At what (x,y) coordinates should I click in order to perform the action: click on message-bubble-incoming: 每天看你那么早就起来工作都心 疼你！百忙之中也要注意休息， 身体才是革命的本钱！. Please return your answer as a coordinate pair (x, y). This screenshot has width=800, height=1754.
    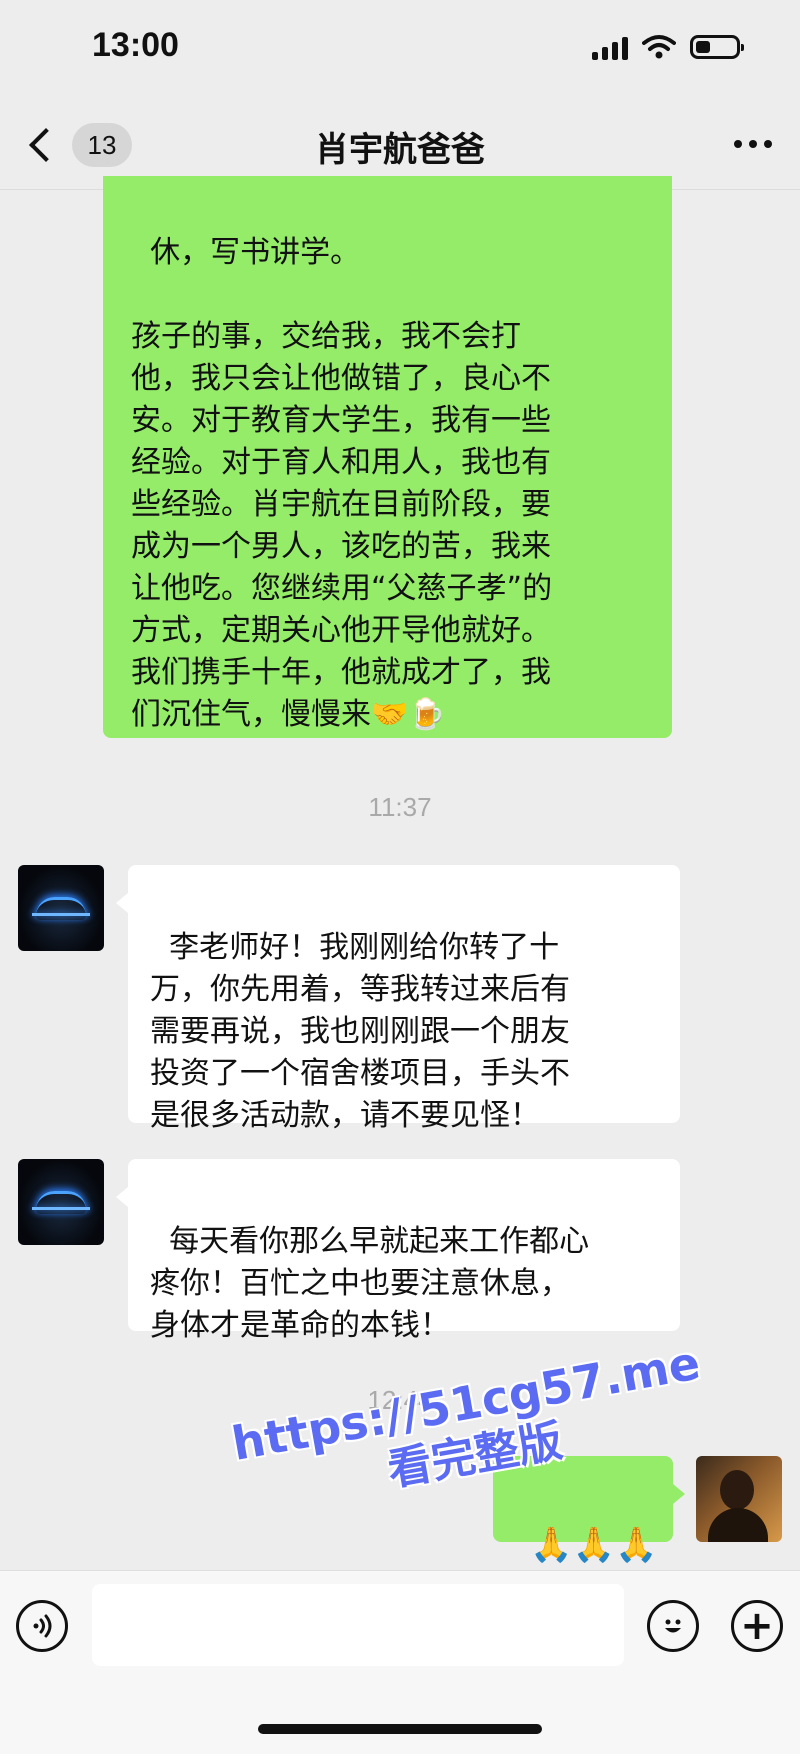
    Looking at the image, I should click on (404, 1251).